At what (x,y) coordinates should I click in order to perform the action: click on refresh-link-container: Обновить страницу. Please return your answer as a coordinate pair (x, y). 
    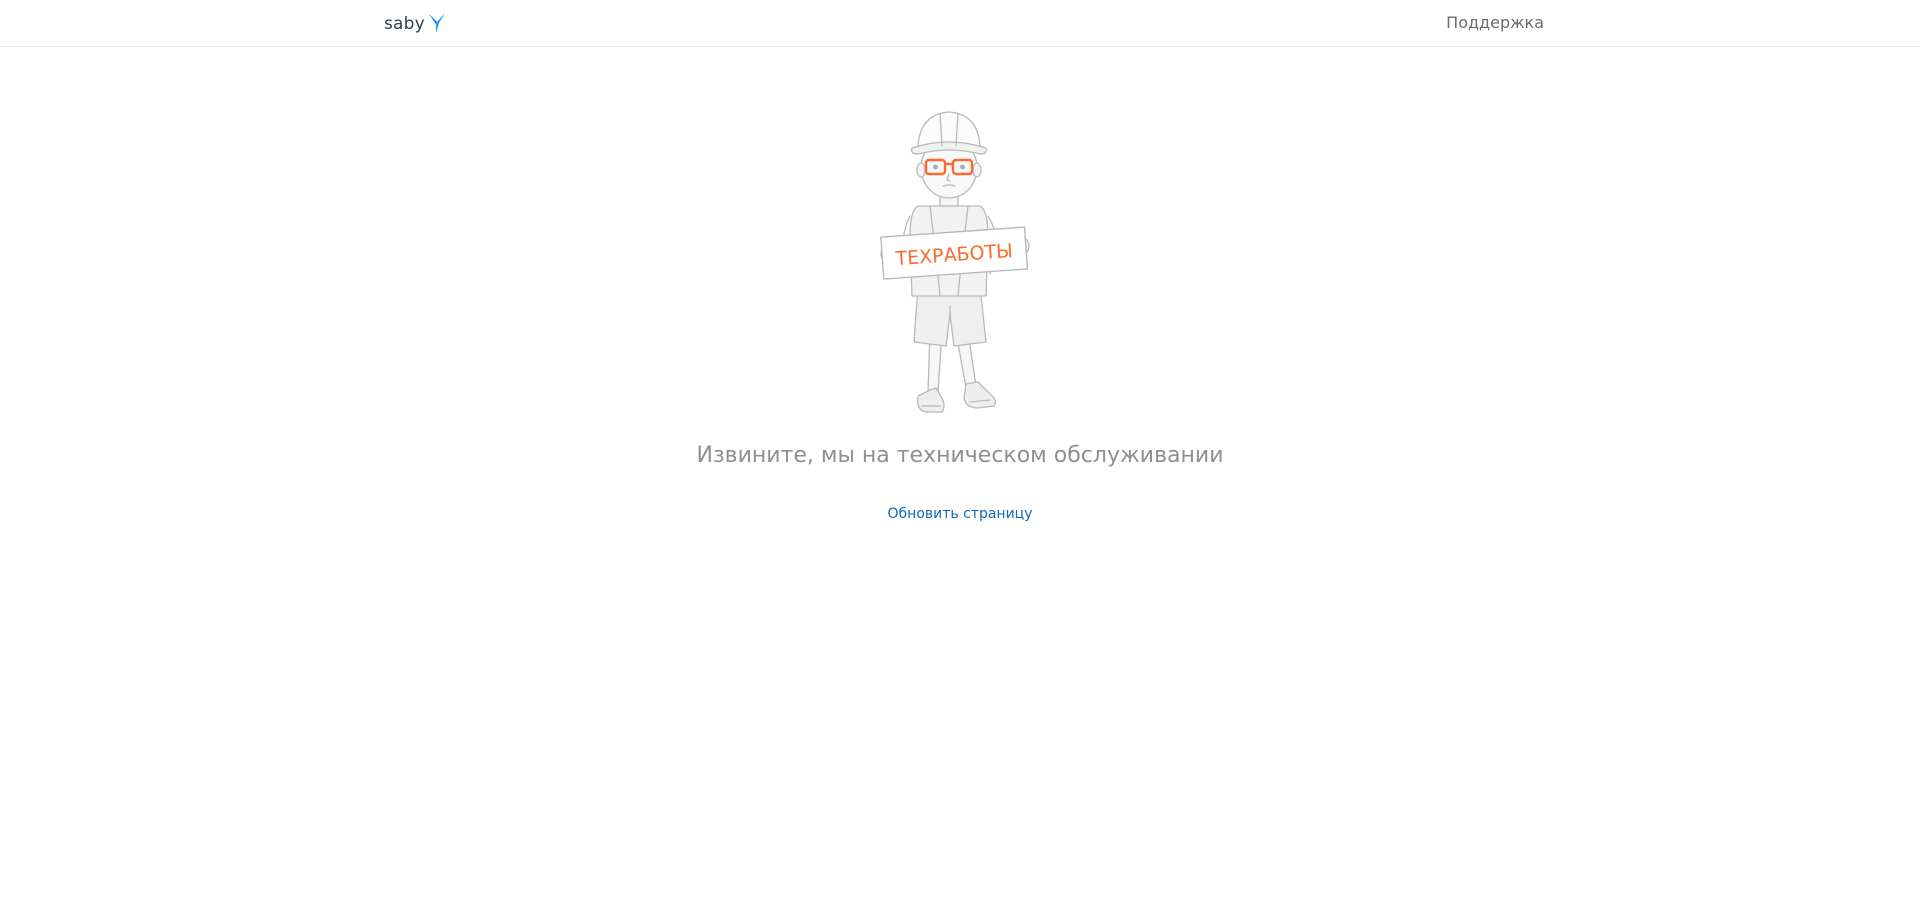
    Looking at the image, I should click on (960, 514).